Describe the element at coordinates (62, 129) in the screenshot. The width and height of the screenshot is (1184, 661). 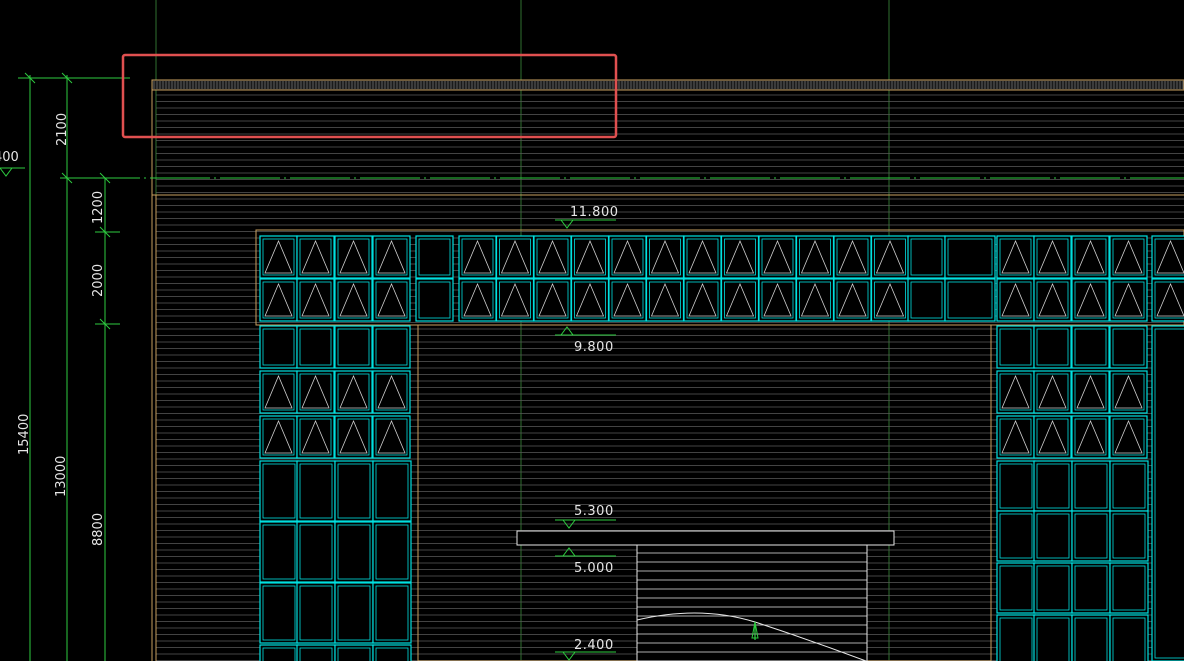
I see `dim-label-2100: 2100` at that location.